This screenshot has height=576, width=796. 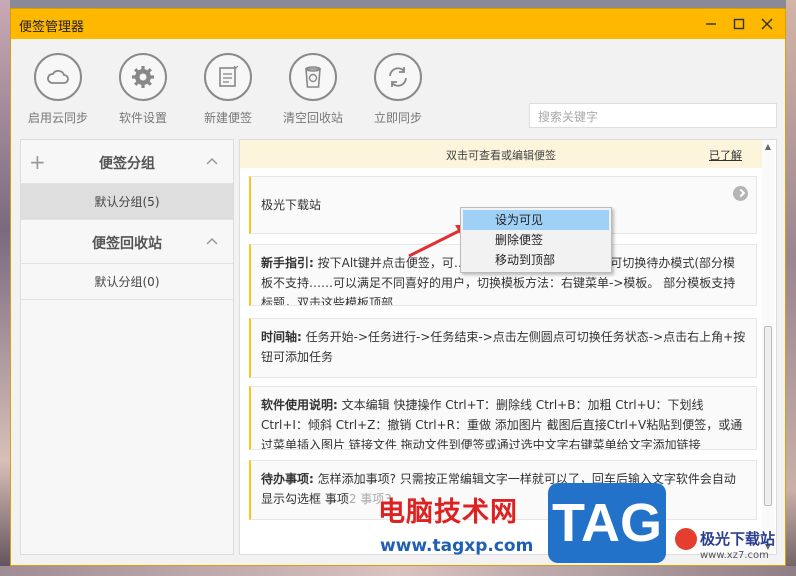 What do you see at coordinates (281, 337) in the screenshot?
I see `note-title: 时间轴:` at bounding box center [281, 337].